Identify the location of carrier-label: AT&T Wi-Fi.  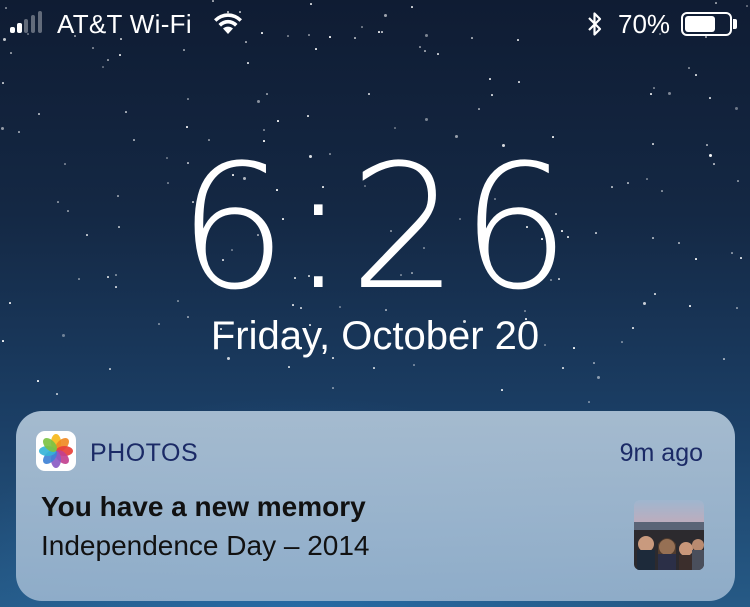
(124, 24).